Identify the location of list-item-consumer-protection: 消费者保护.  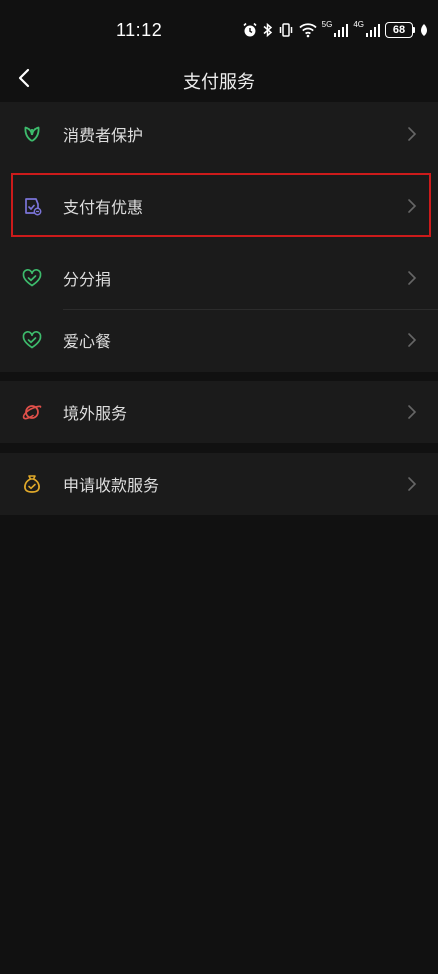
(219, 134).